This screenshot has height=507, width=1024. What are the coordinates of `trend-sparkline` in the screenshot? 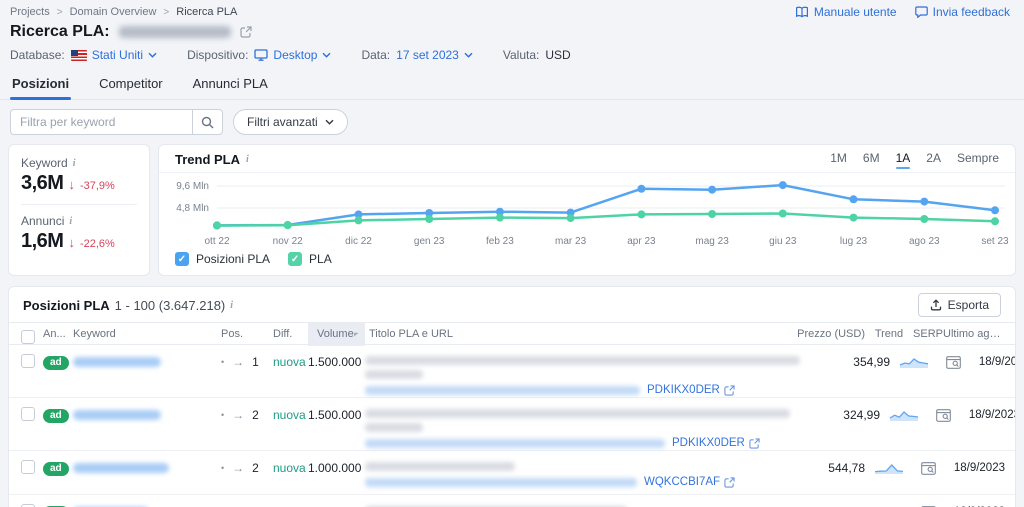 It's located at (914, 361).